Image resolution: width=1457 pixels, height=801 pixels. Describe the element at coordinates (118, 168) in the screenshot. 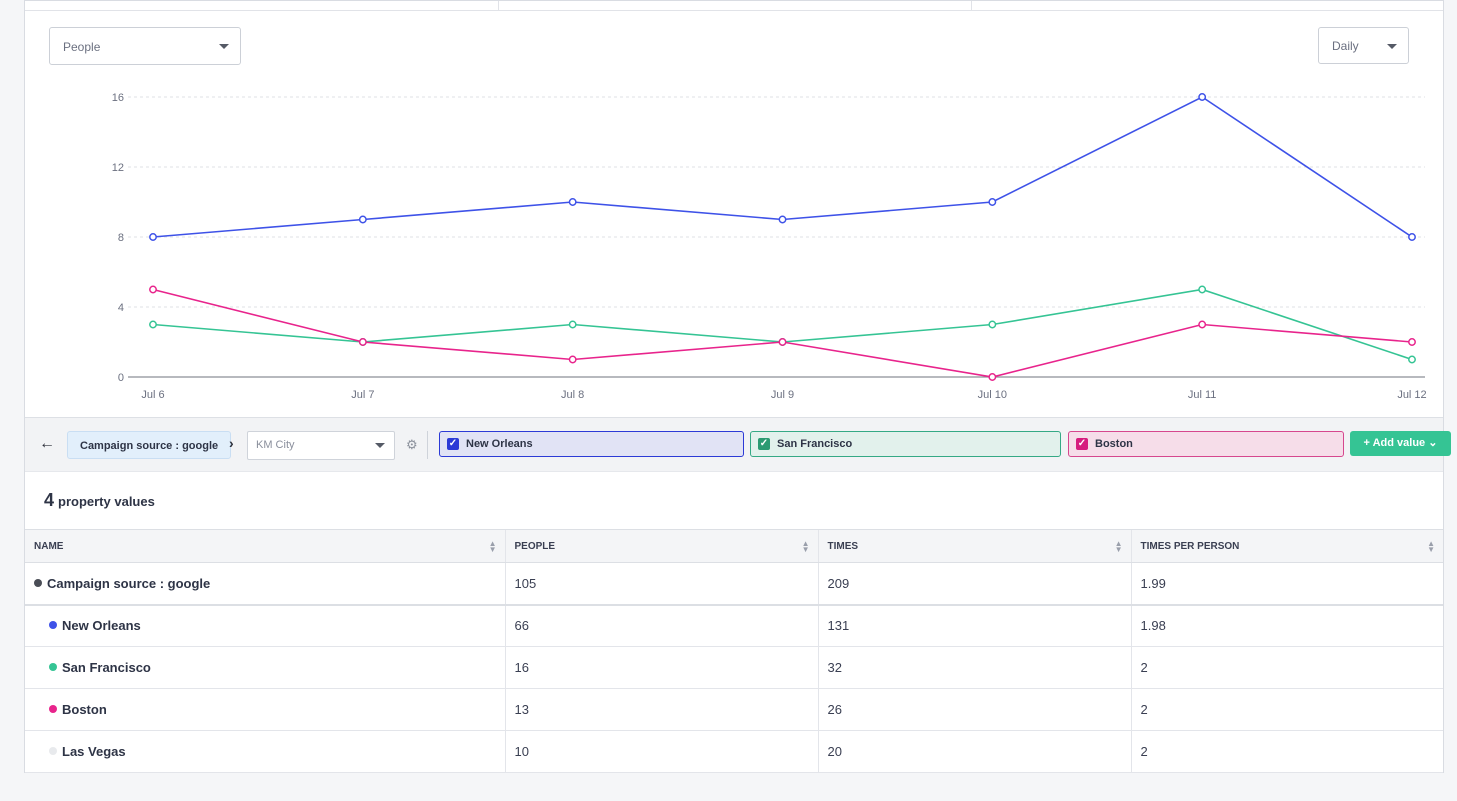

I see `y-tick-label: 12` at that location.